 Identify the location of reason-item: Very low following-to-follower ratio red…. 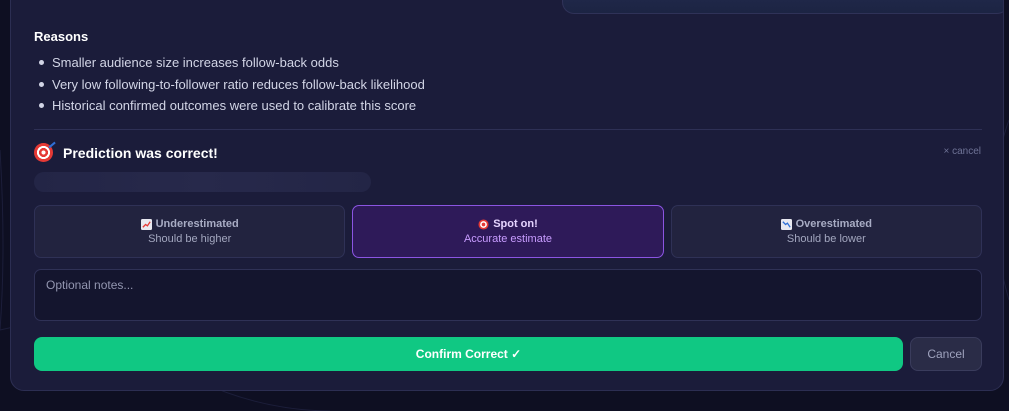
(229, 85).